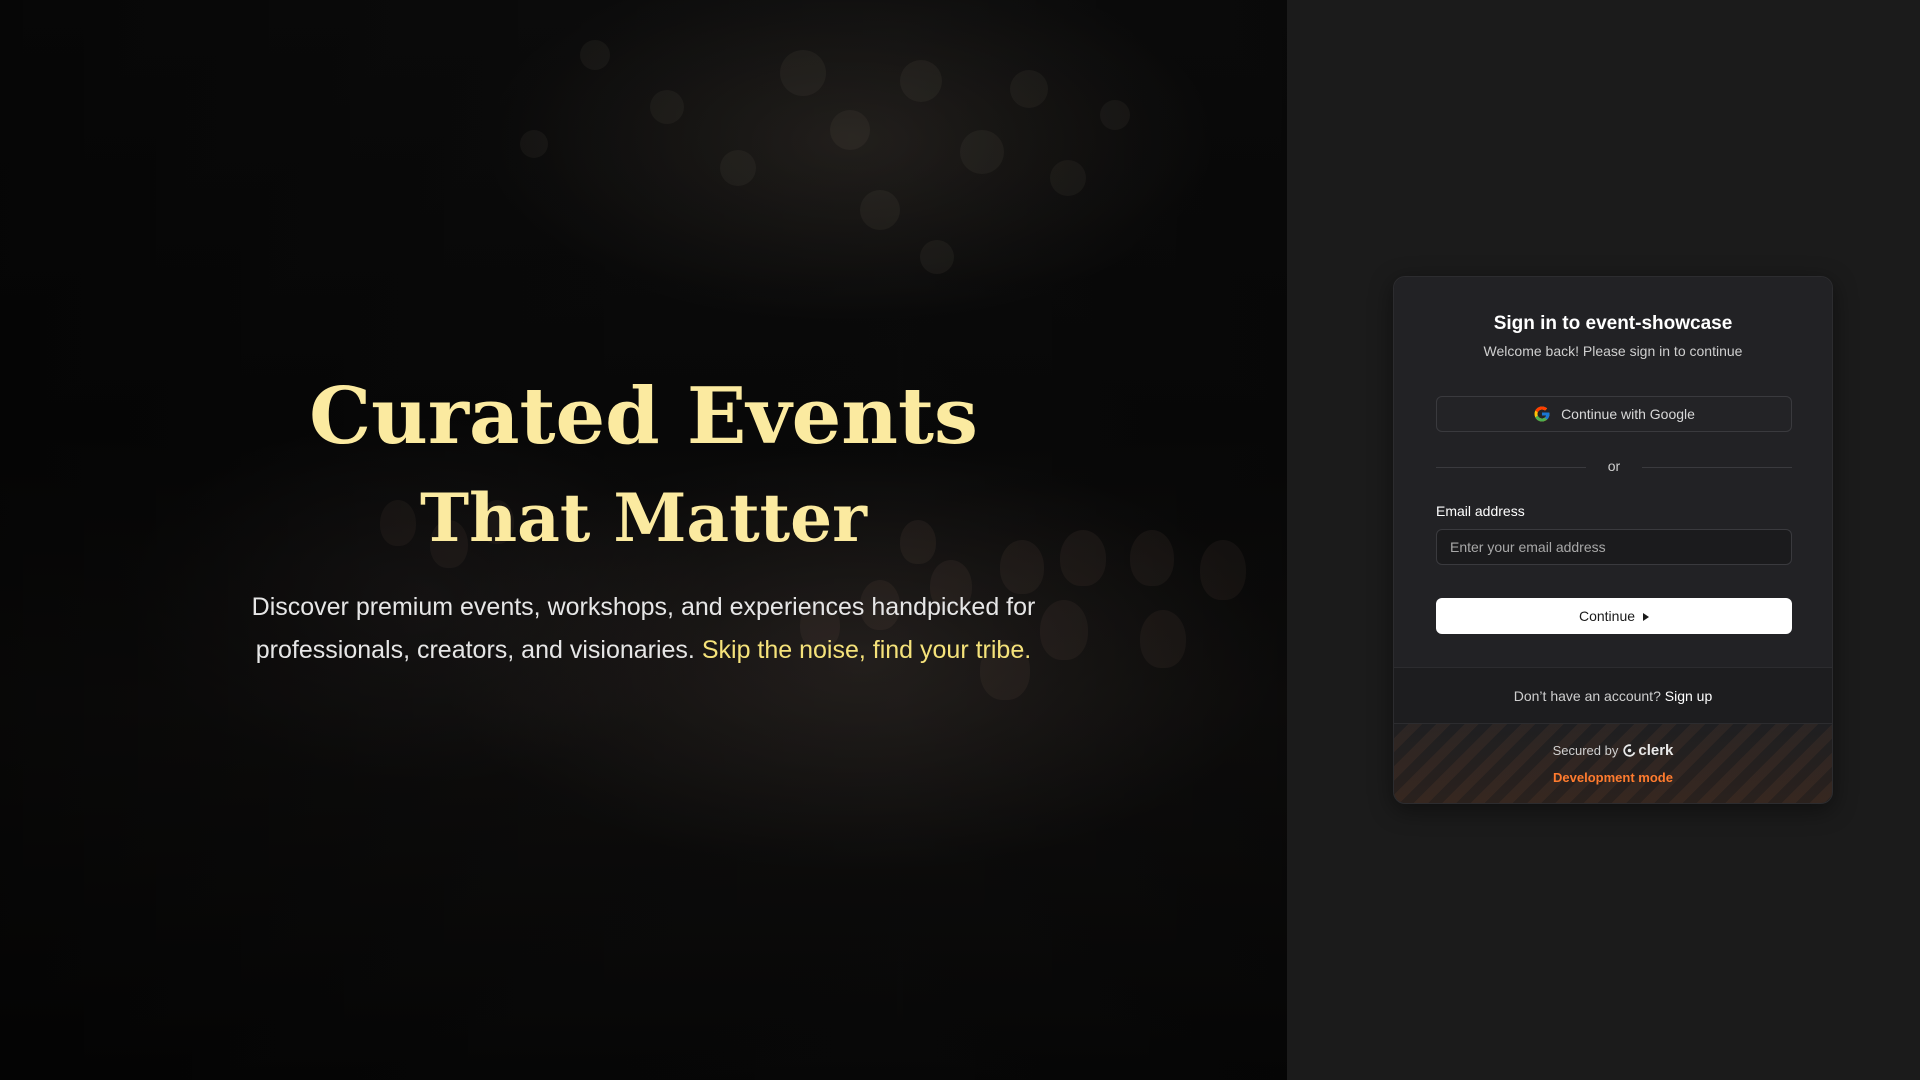 The image size is (1920, 1080). I want to click on signup-footer: Don’t have an account? Sign up, so click(1613, 695).